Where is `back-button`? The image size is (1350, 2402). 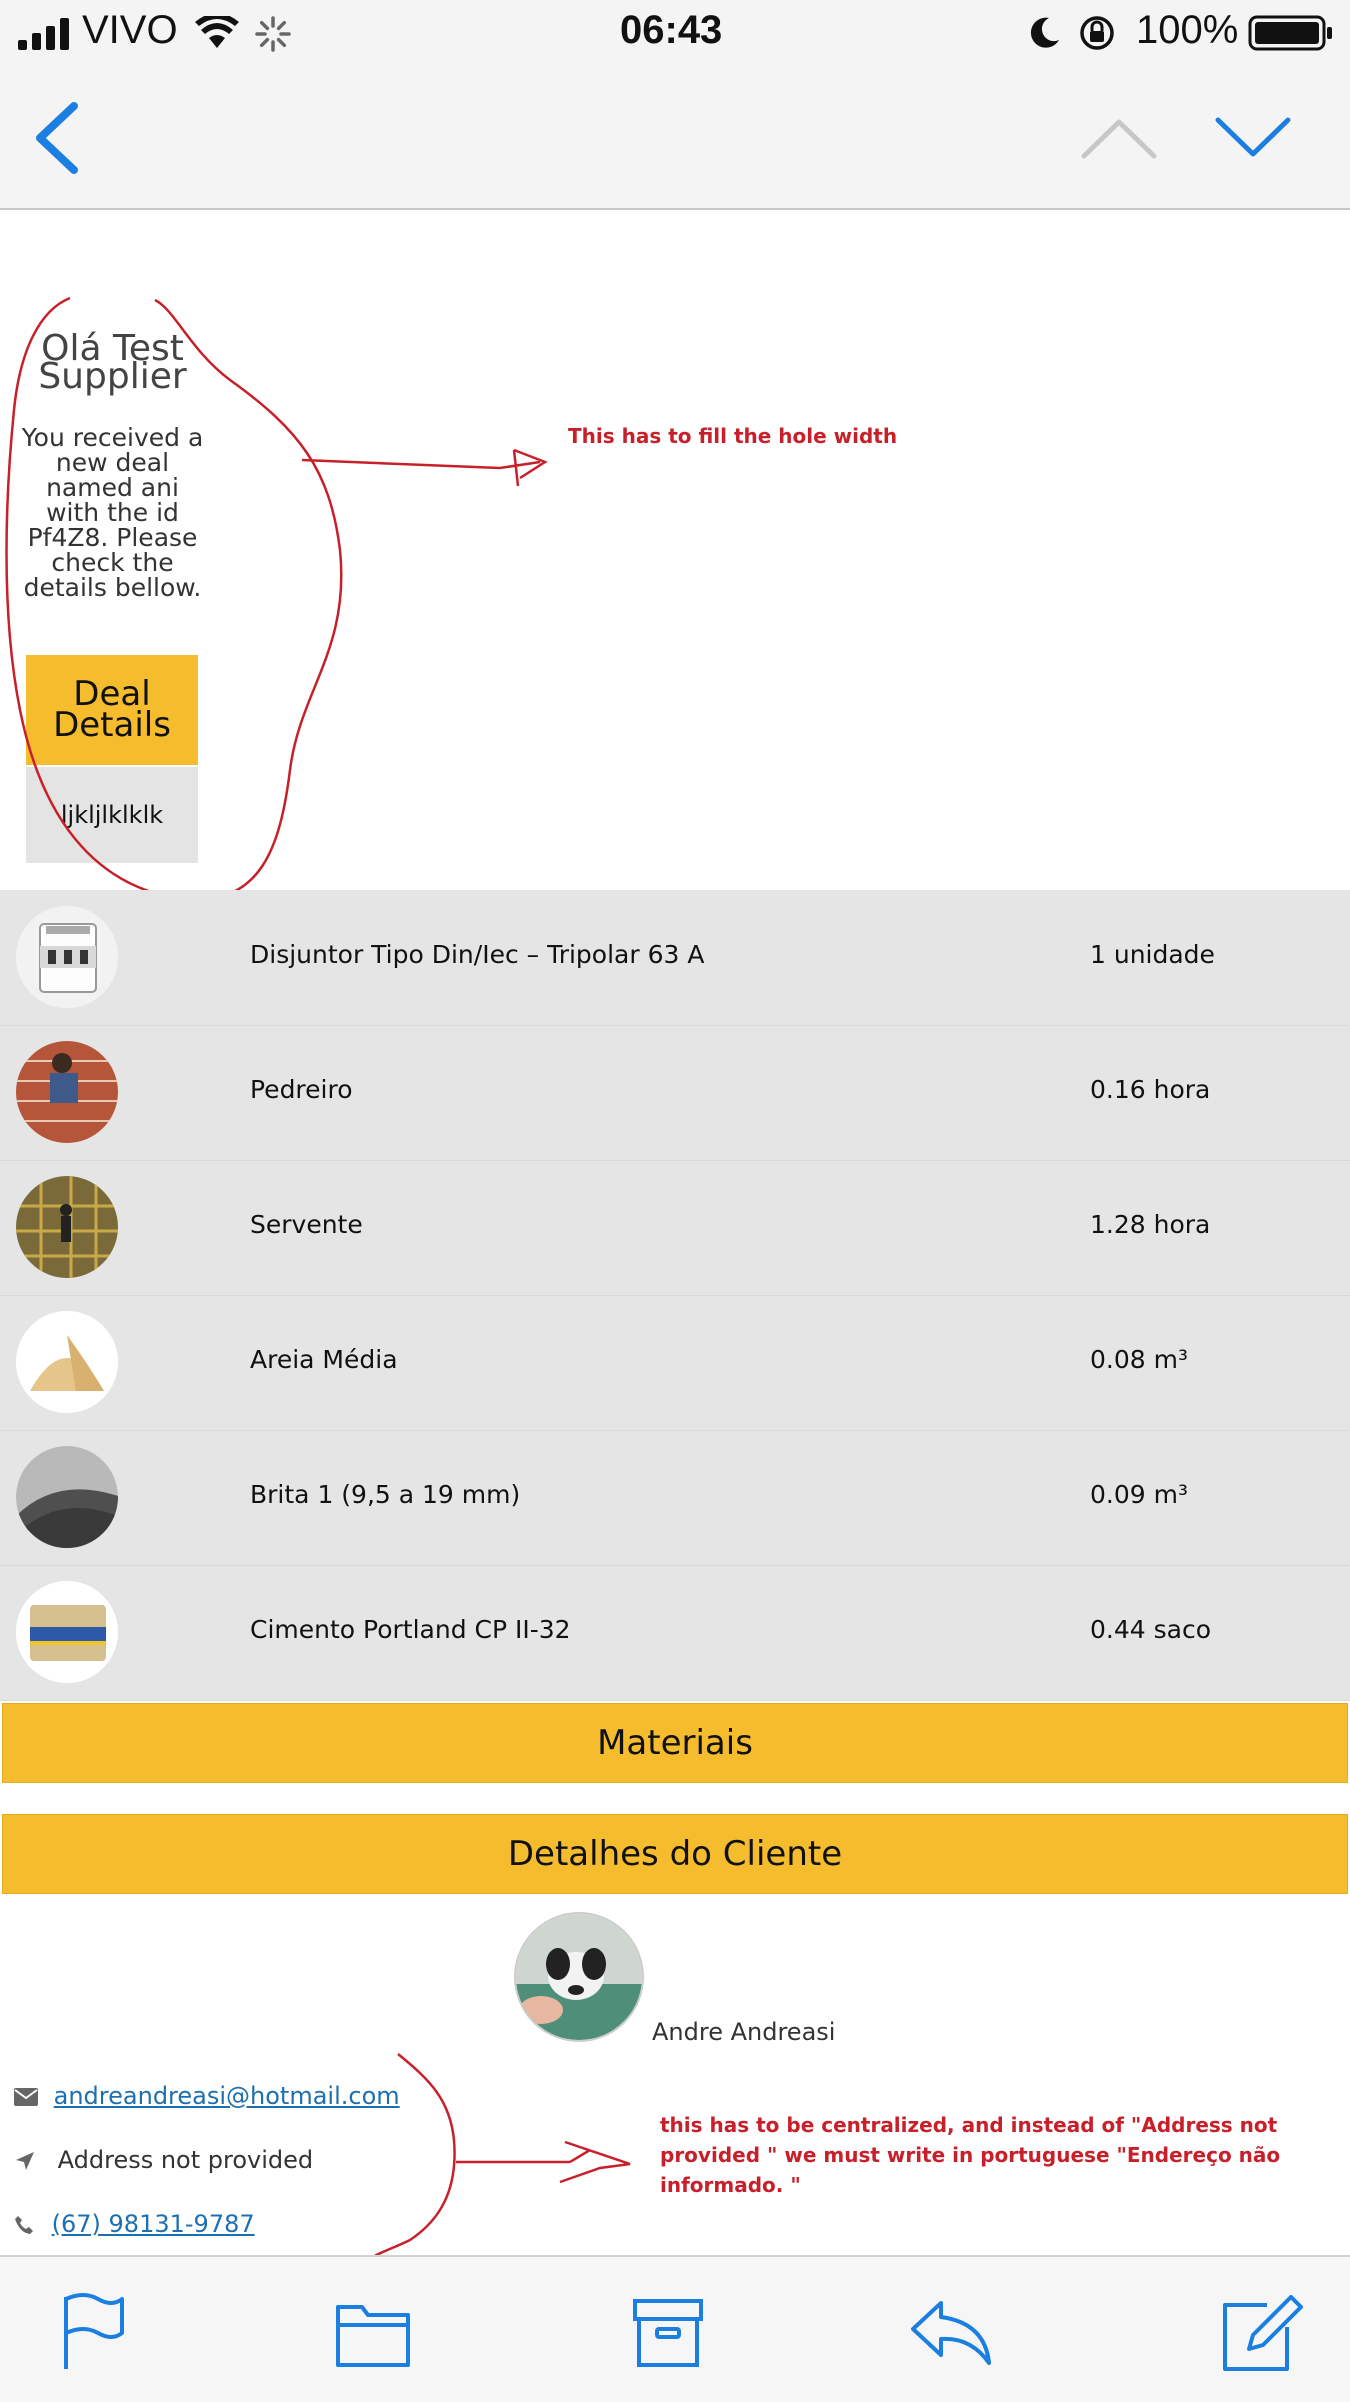 back-button is located at coordinates (57, 138).